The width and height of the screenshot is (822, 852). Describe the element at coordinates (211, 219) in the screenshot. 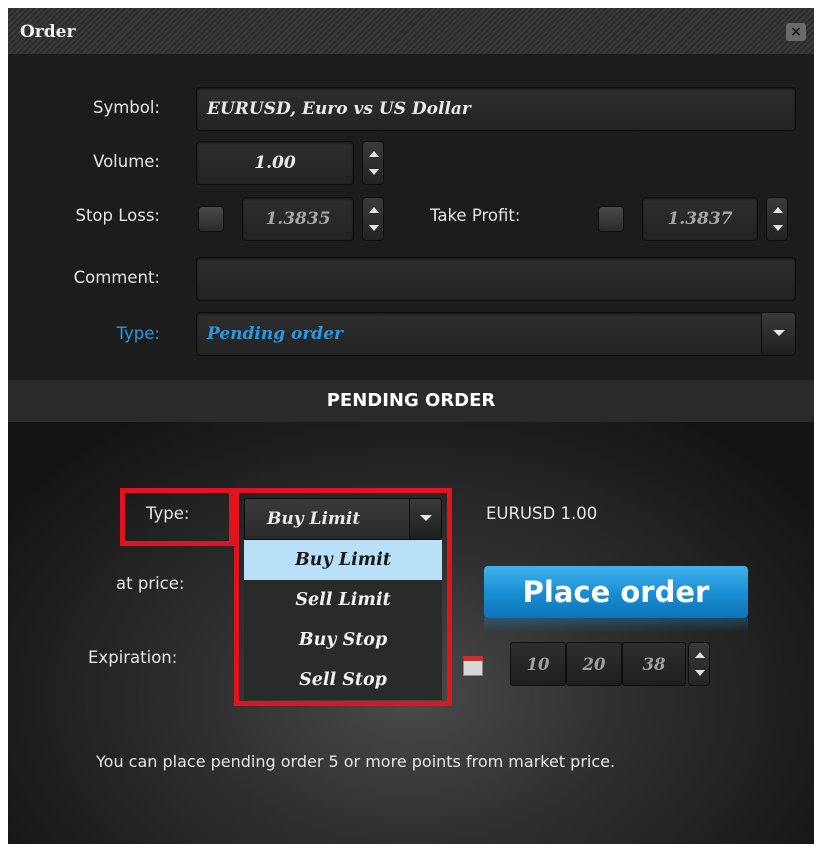

I see `stop-loss-checkbox` at that location.